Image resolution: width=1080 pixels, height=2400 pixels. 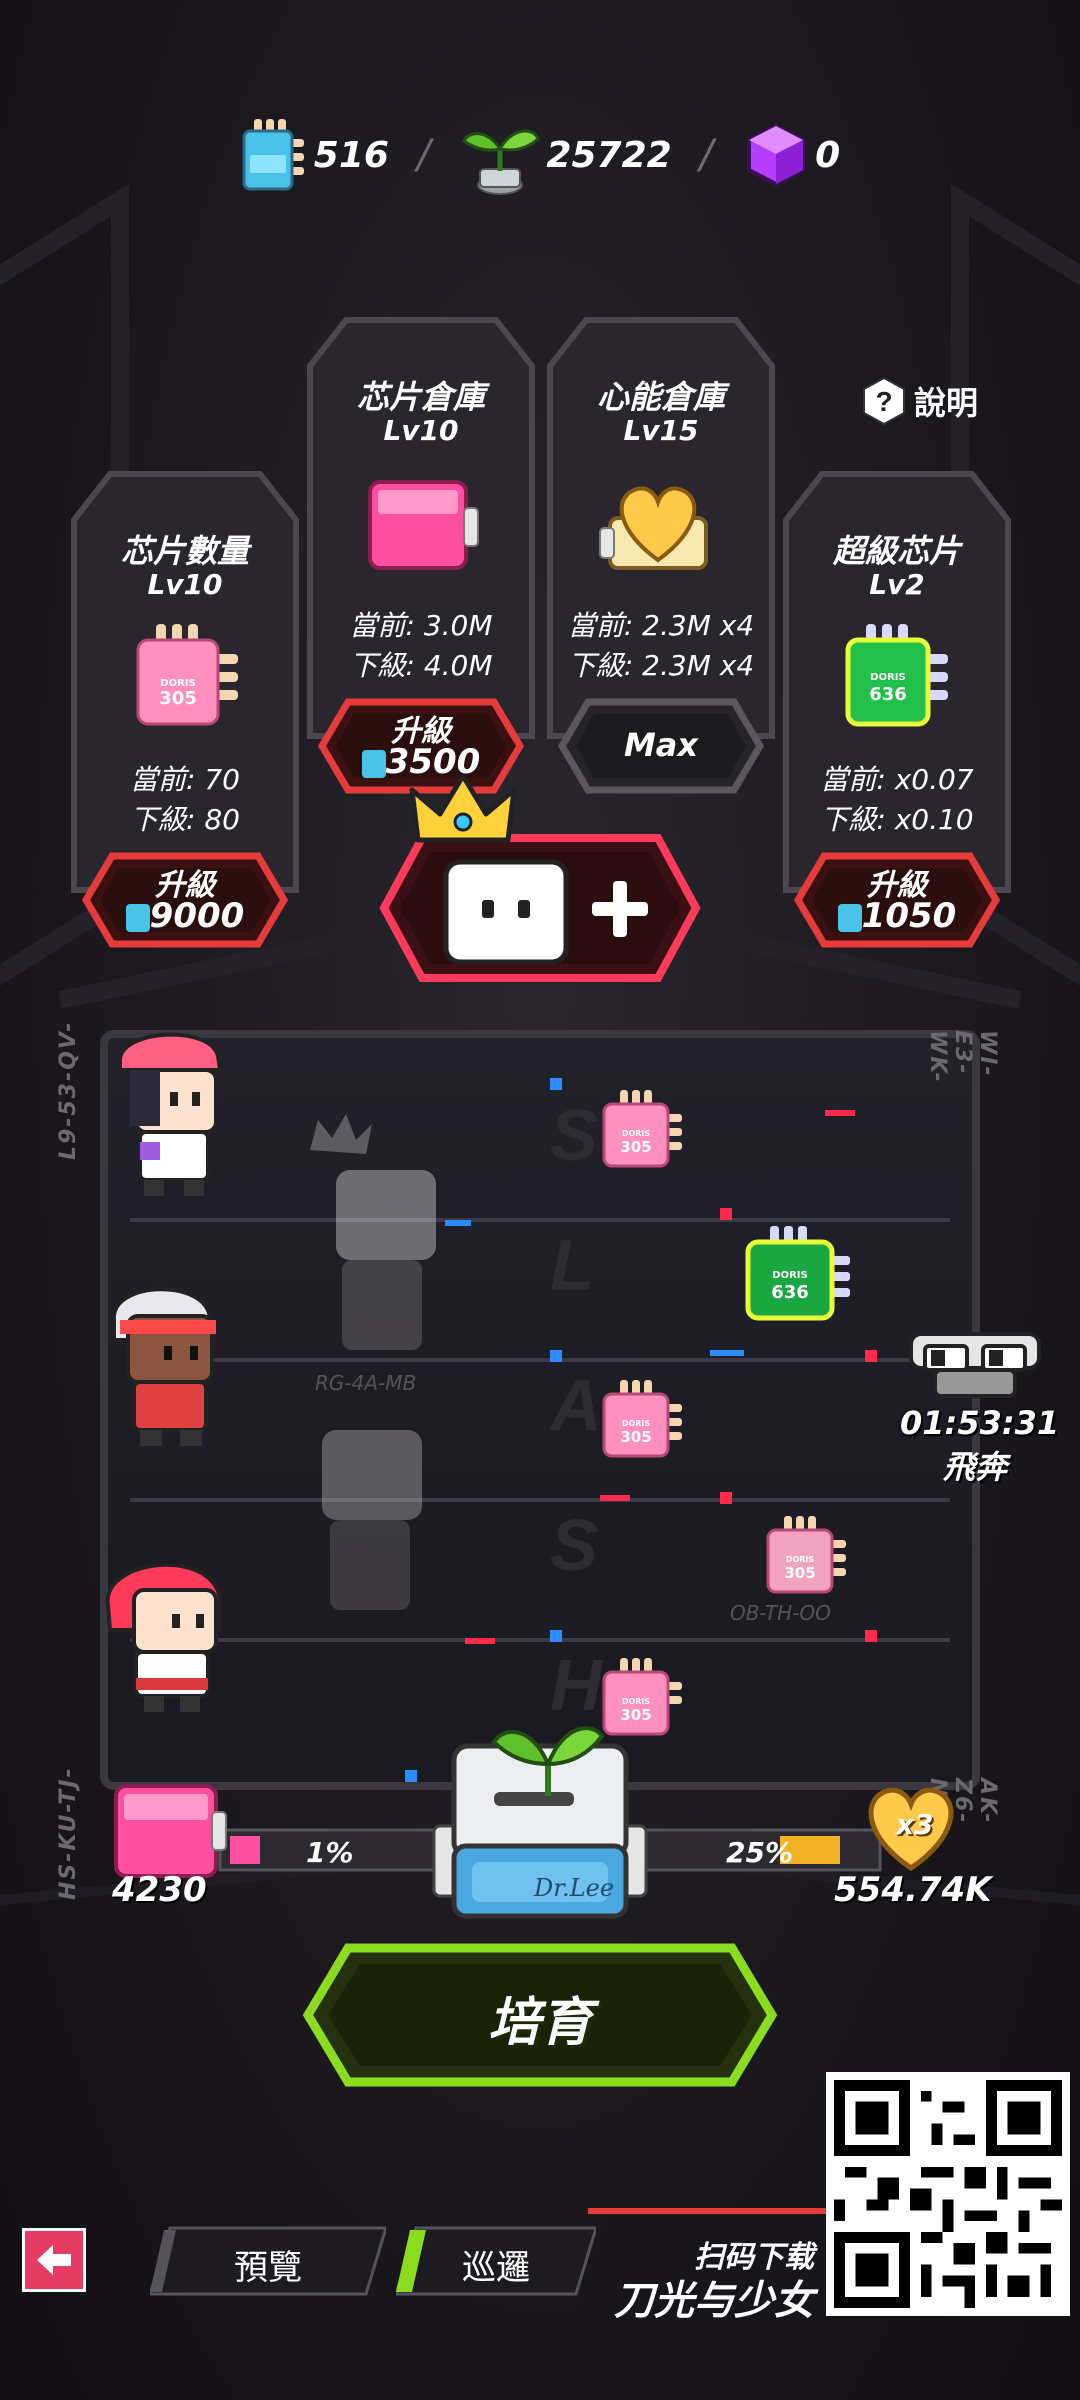 What do you see at coordinates (330, 1852) in the screenshot?
I see `chip-storage-percent: 1%` at bounding box center [330, 1852].